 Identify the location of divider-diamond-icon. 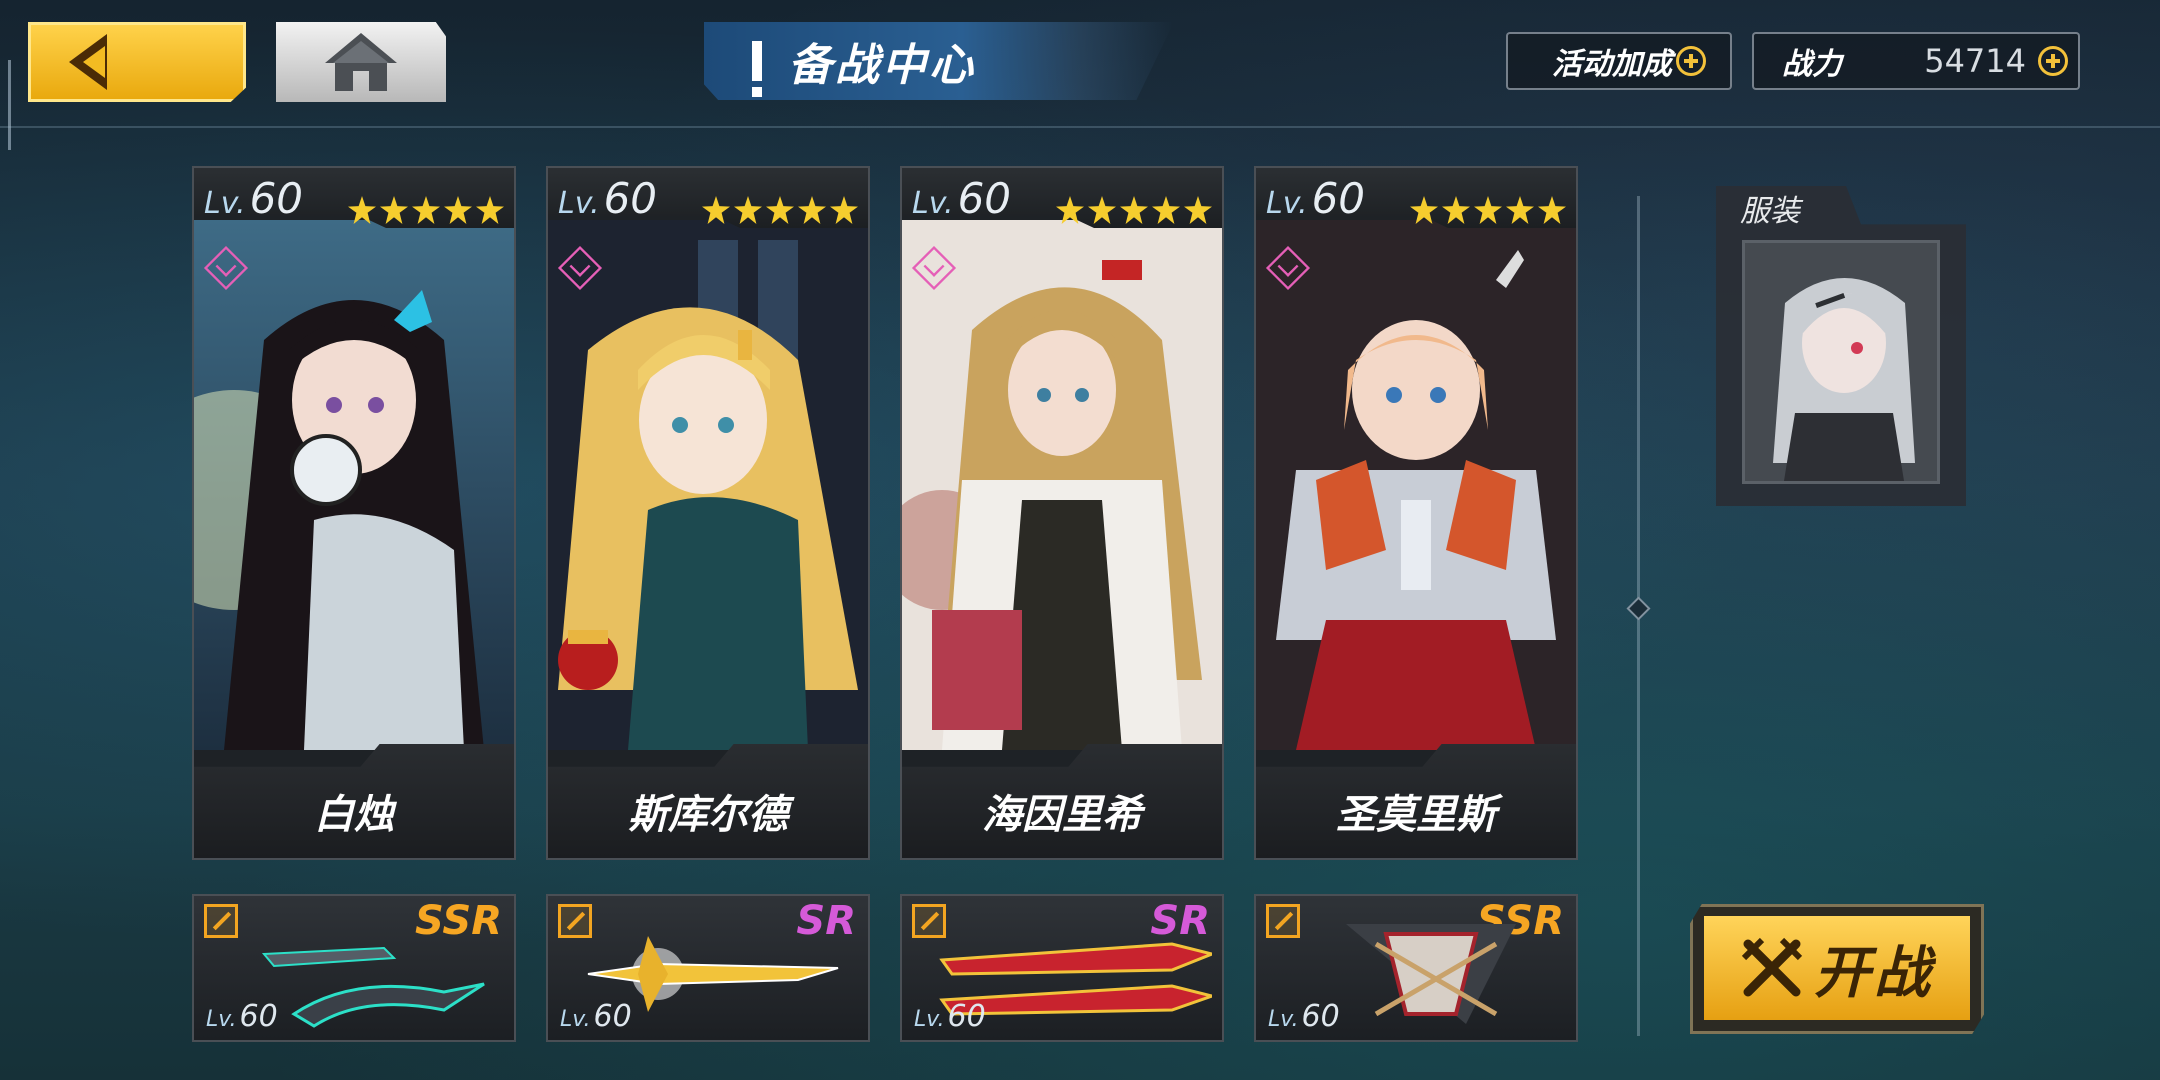
(1638, 608).